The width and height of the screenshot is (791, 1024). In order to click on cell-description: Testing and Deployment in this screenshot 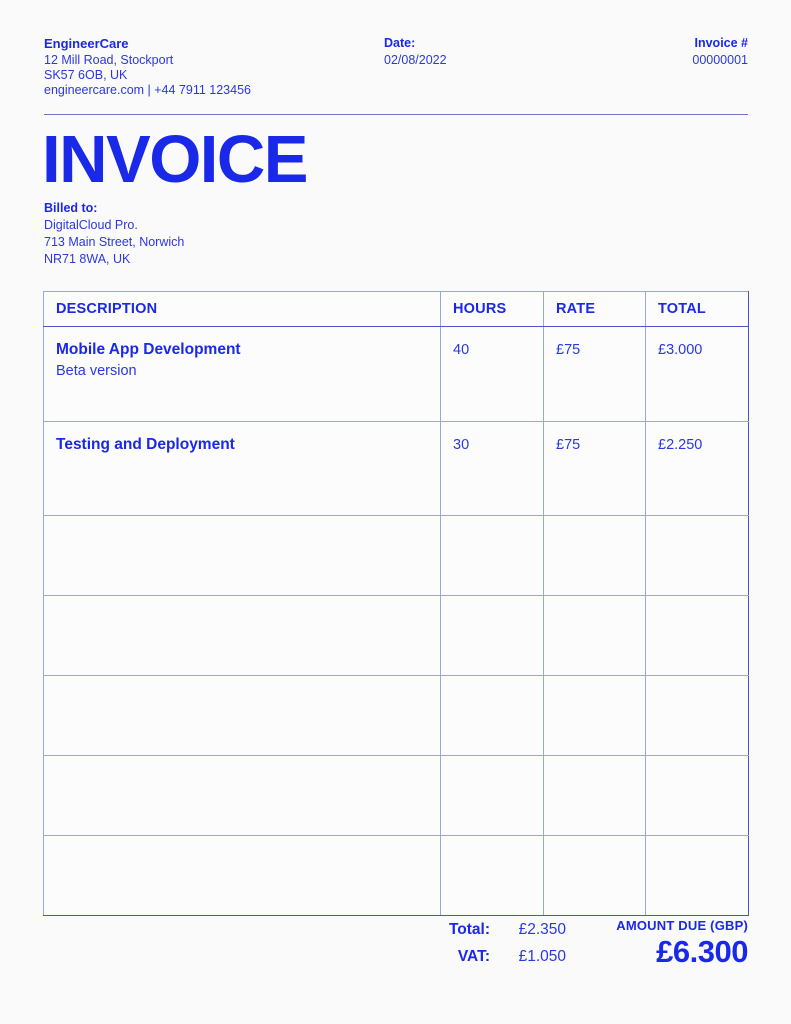, I will do `click(242, 468)`.